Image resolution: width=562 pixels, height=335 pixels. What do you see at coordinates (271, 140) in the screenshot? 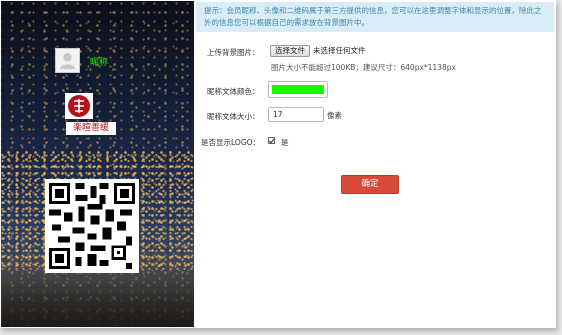
I see `show-logo-checkbox` at bounding box center [271, 140].